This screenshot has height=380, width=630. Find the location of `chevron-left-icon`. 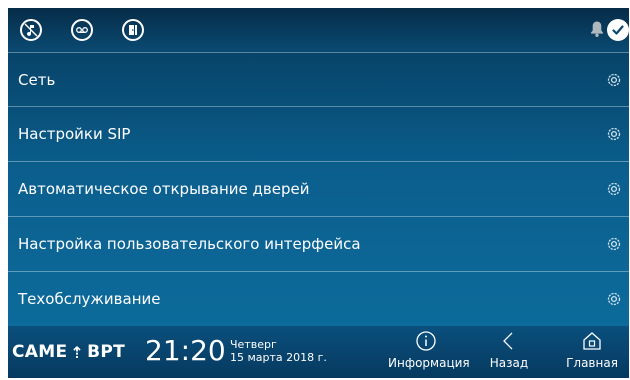

chevron-left-icon is located at coordinates (508, 341).